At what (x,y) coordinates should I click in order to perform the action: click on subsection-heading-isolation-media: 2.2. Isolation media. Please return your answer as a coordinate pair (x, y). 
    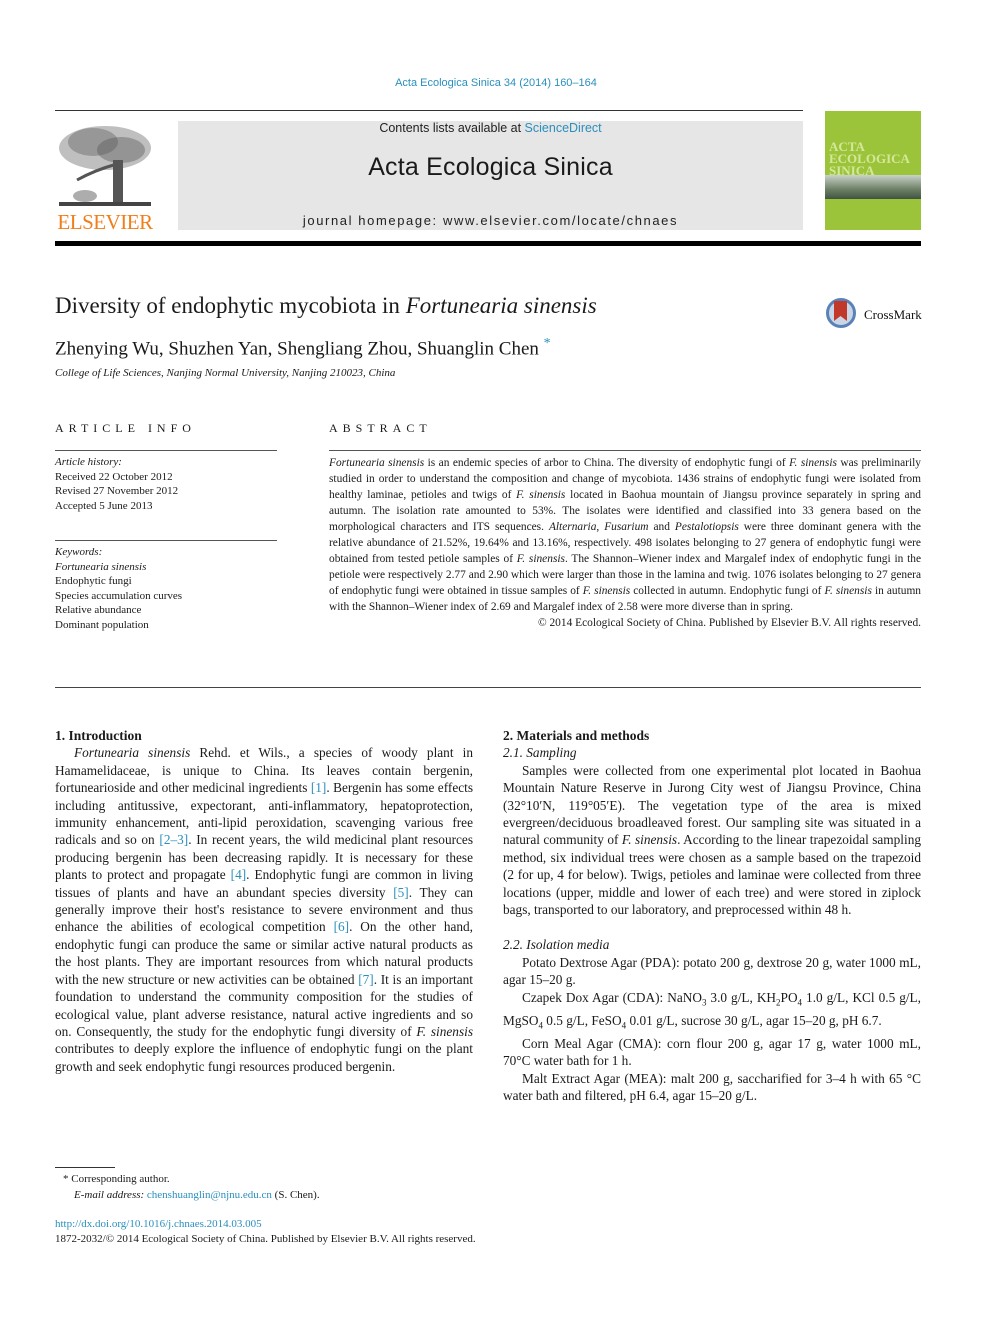
    Looking at the image, I should click on (556, 945).